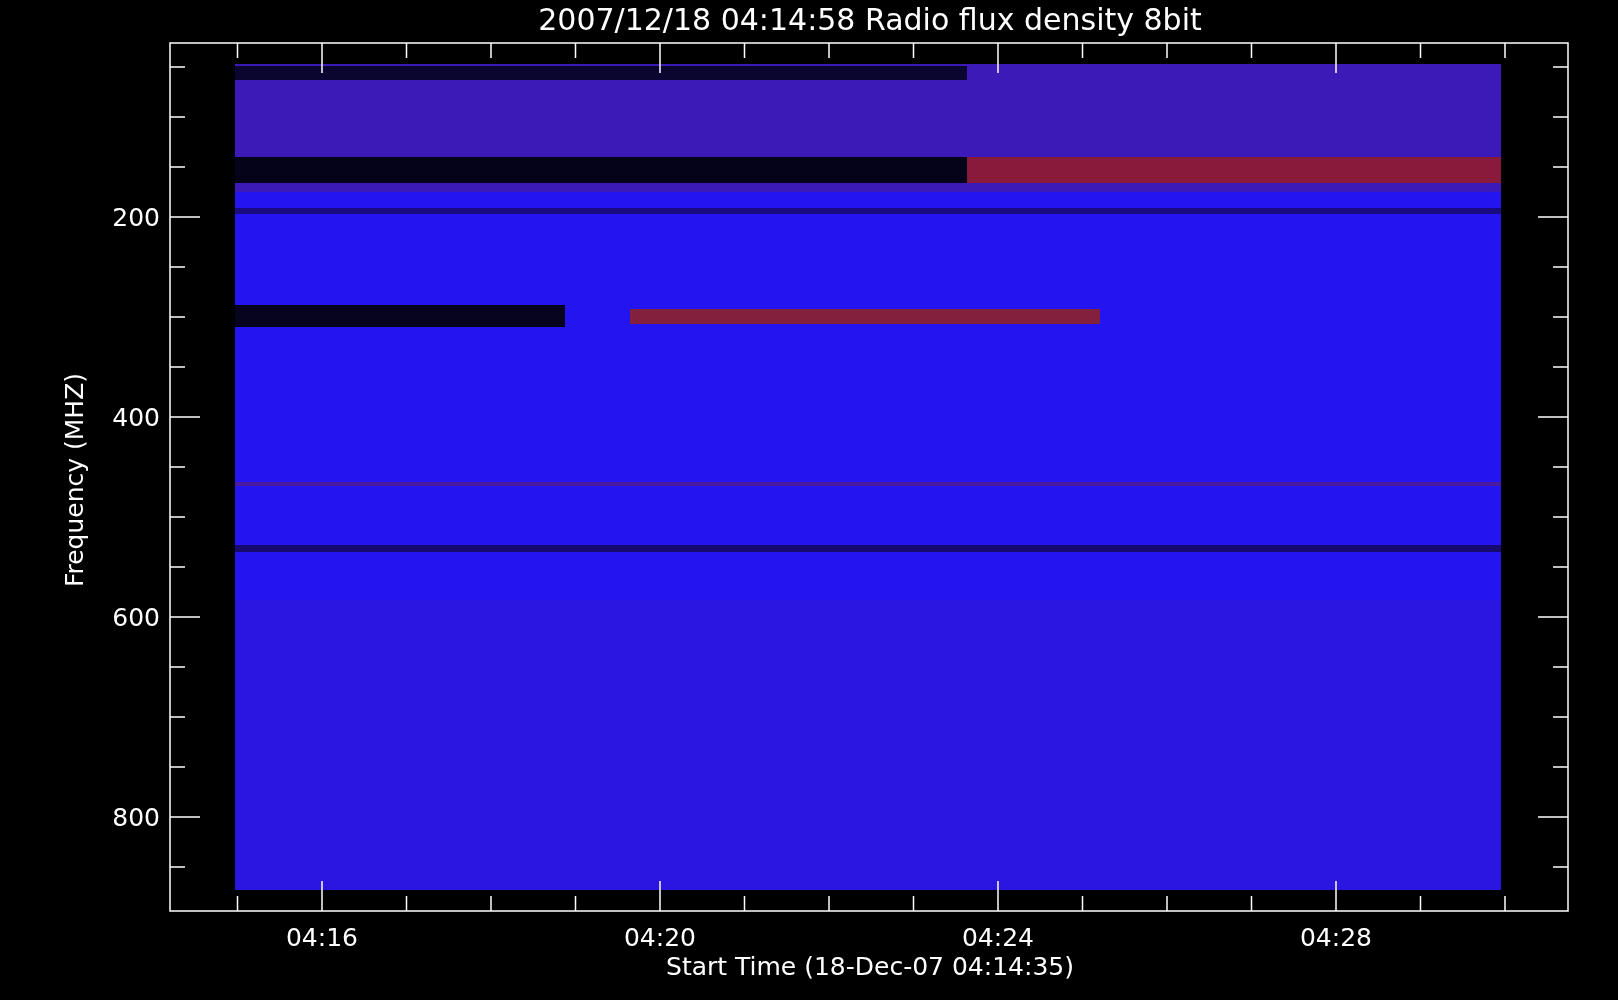  Describe the element at coordinates (136, 217) in the screenshot. I see `y-tick-label: 200` at that location.